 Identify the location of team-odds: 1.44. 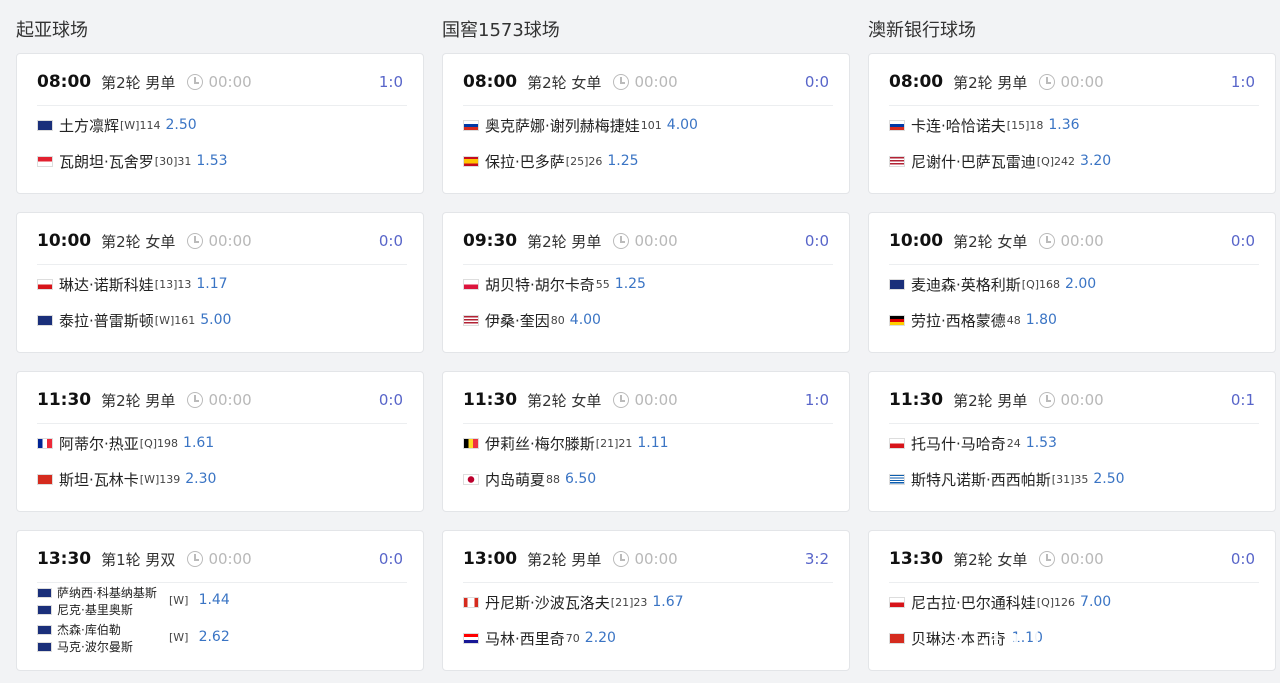
(214, 600).